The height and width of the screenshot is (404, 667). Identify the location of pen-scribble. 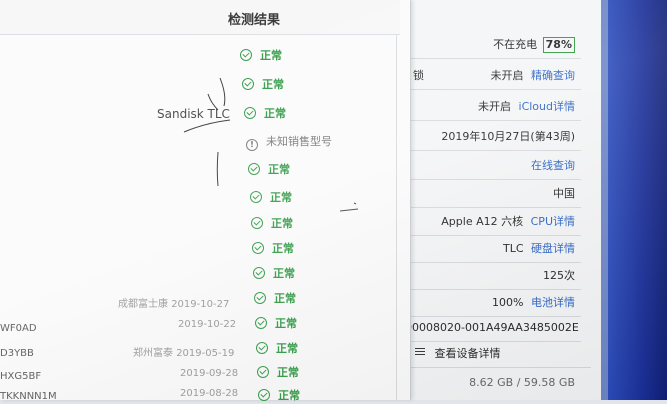
(207, 132).